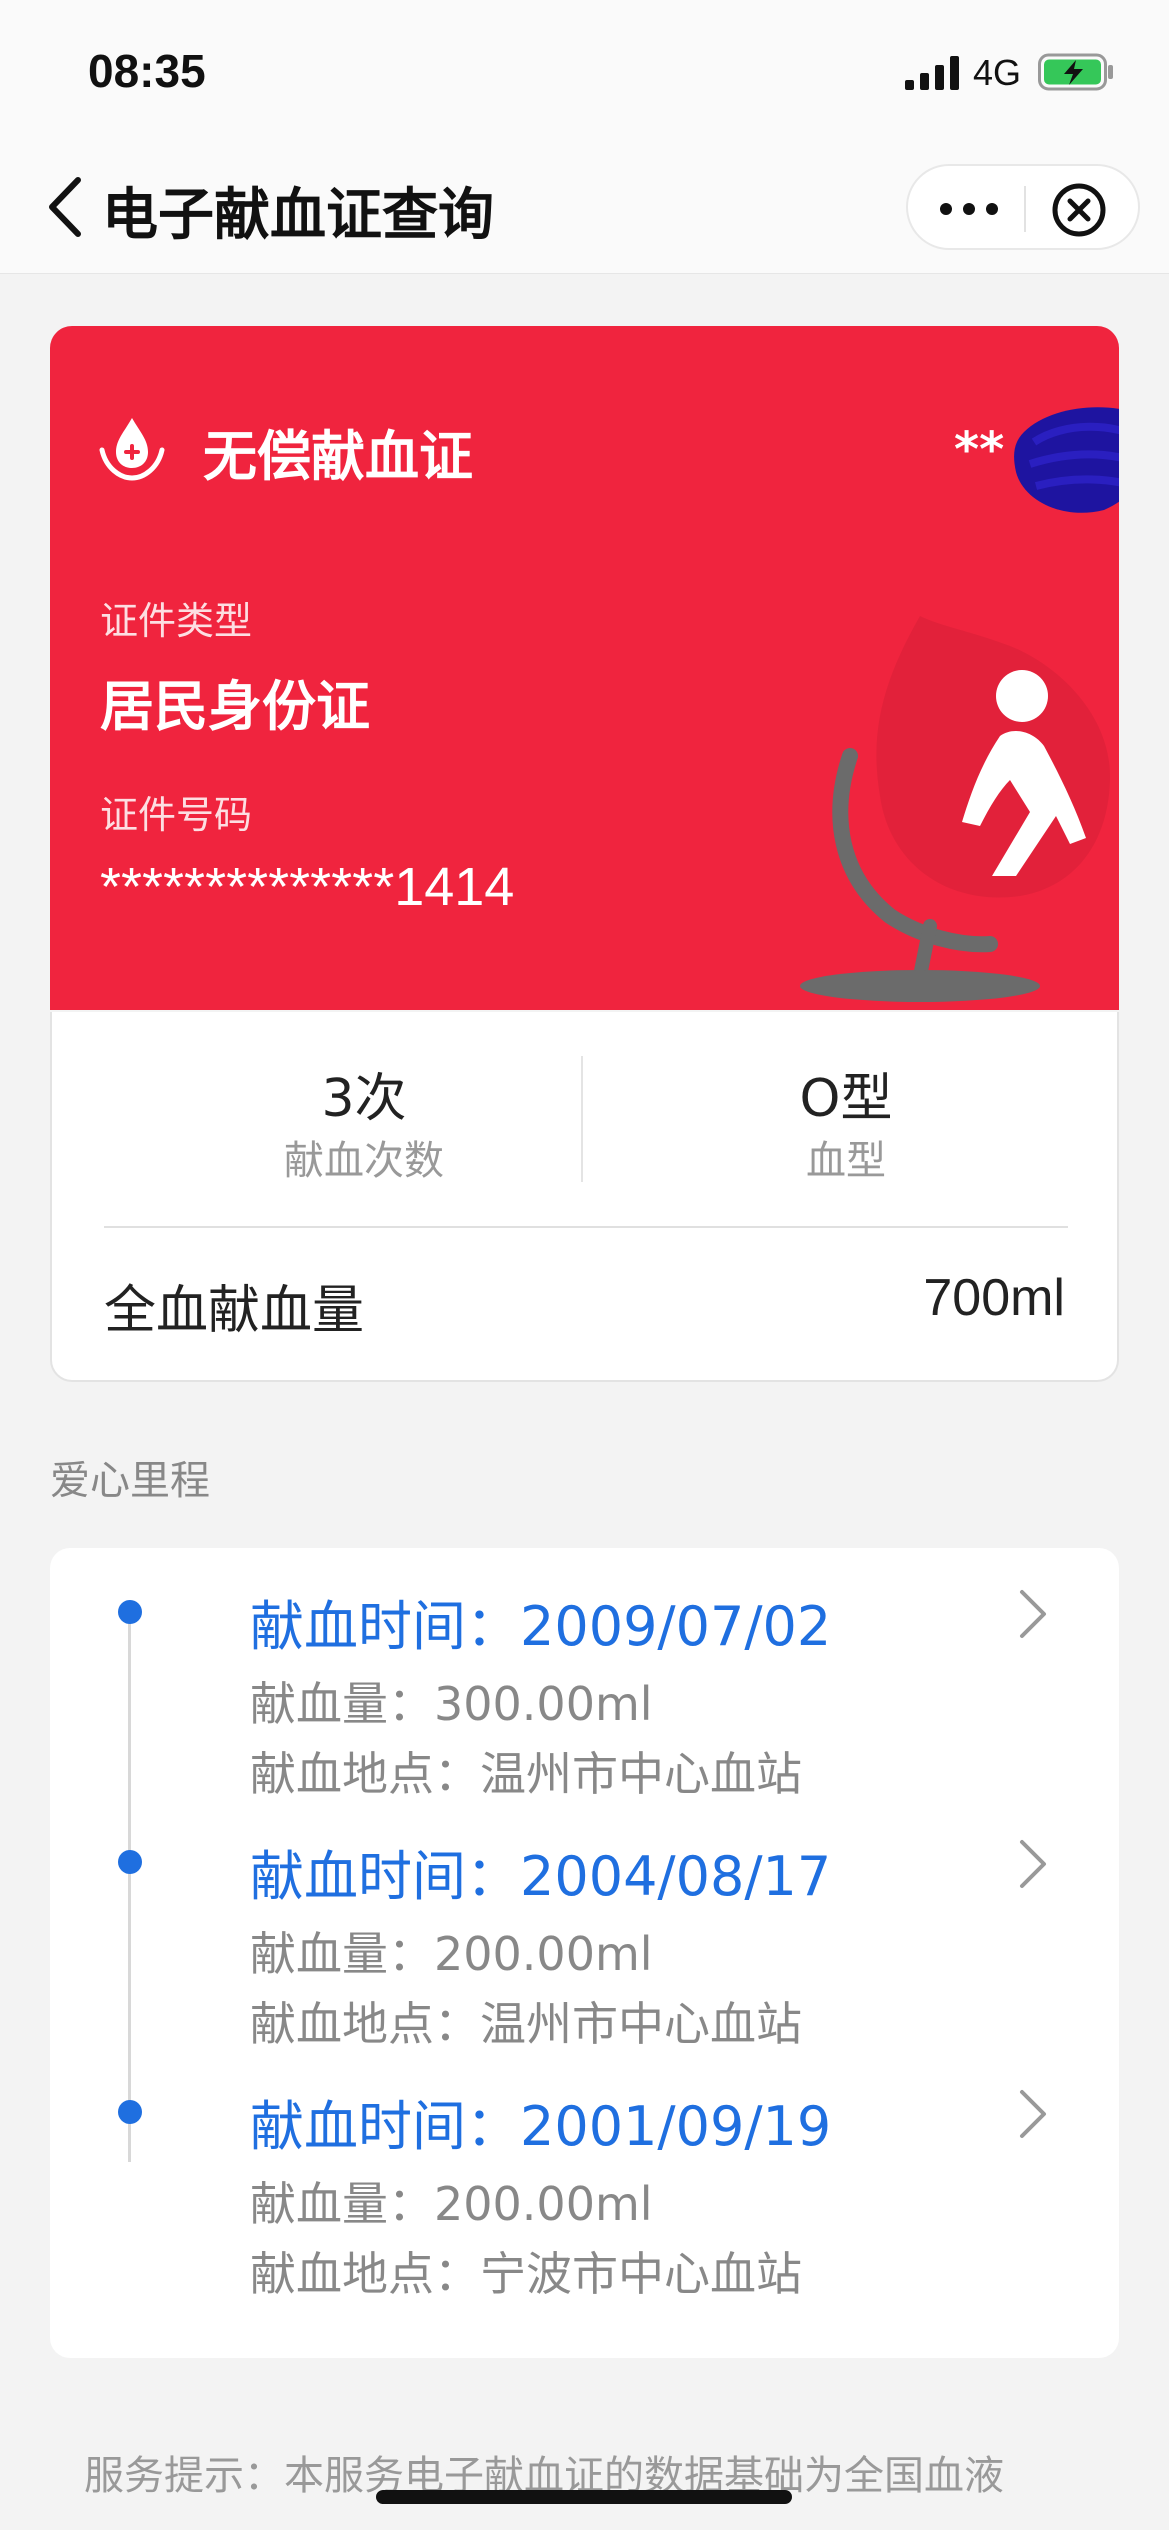 The image size is (1169, 2530). What do you see at coordinates (541, 1876) in the screenshot?
I see `donation-date: 献血时间：2004/08/17` at bounding box center [541, 1876].